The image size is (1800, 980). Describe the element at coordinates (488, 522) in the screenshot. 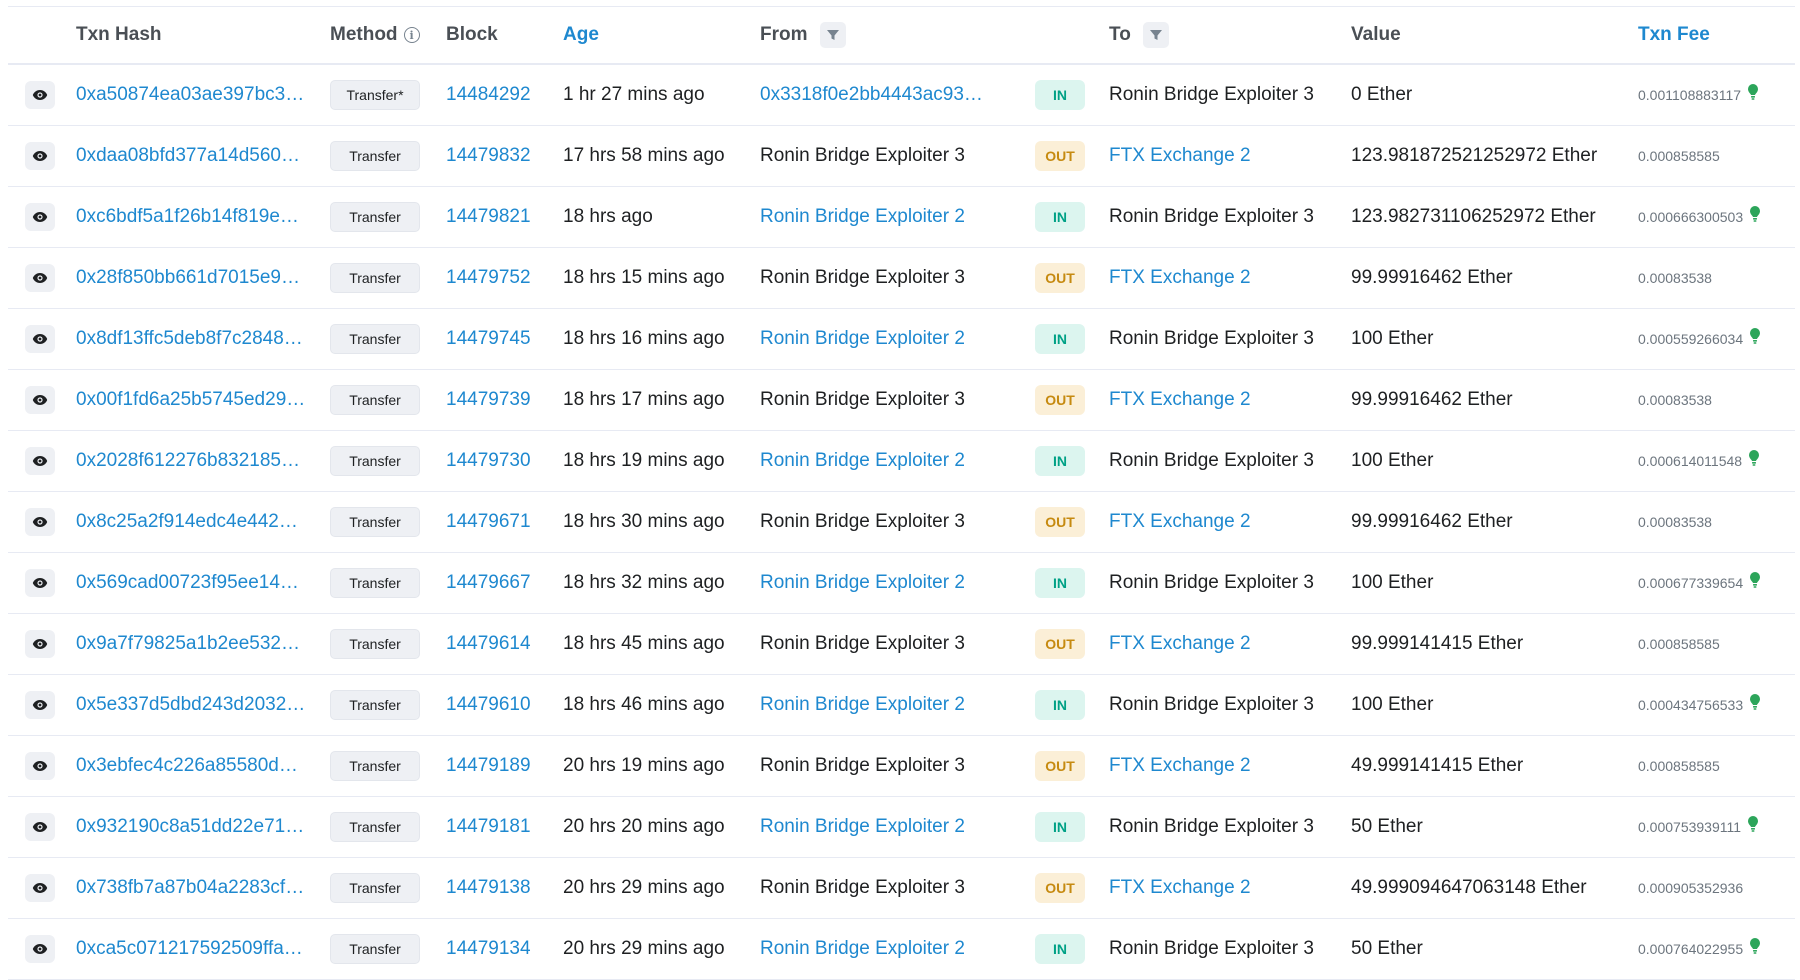

I see `block-link: 14479671` at that location.